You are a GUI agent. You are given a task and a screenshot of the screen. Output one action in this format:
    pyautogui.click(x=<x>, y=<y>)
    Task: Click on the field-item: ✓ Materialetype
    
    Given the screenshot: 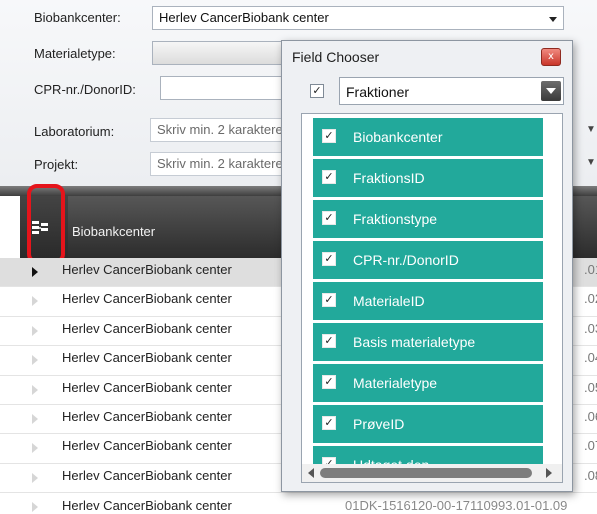 What is the action you would take?
    pyautogui.click(x=428, y=383)
    